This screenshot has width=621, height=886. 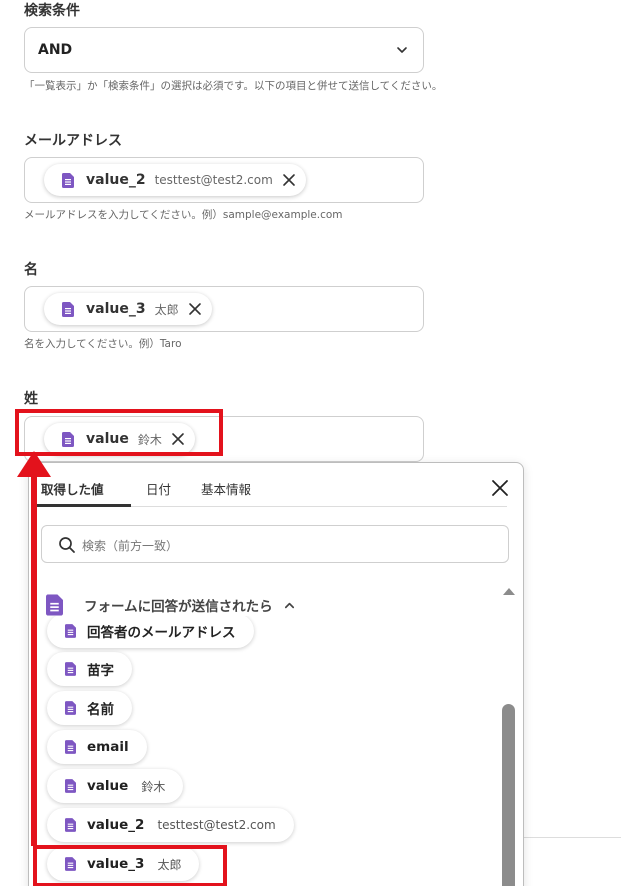 I want to click on email-label: メールアドレス, so click(x=73, y=141).